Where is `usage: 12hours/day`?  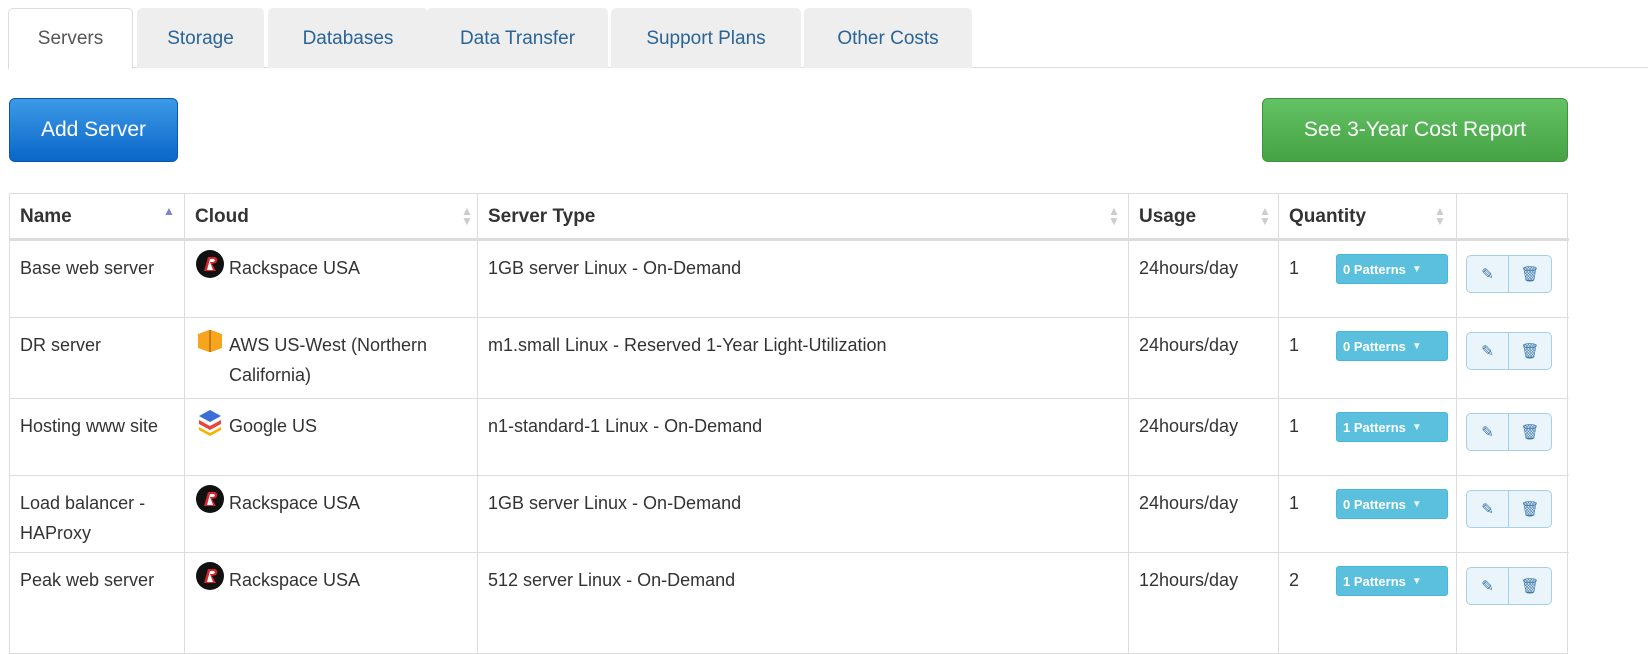 usage: 12hours/day is located at coordinates (1189, 580).